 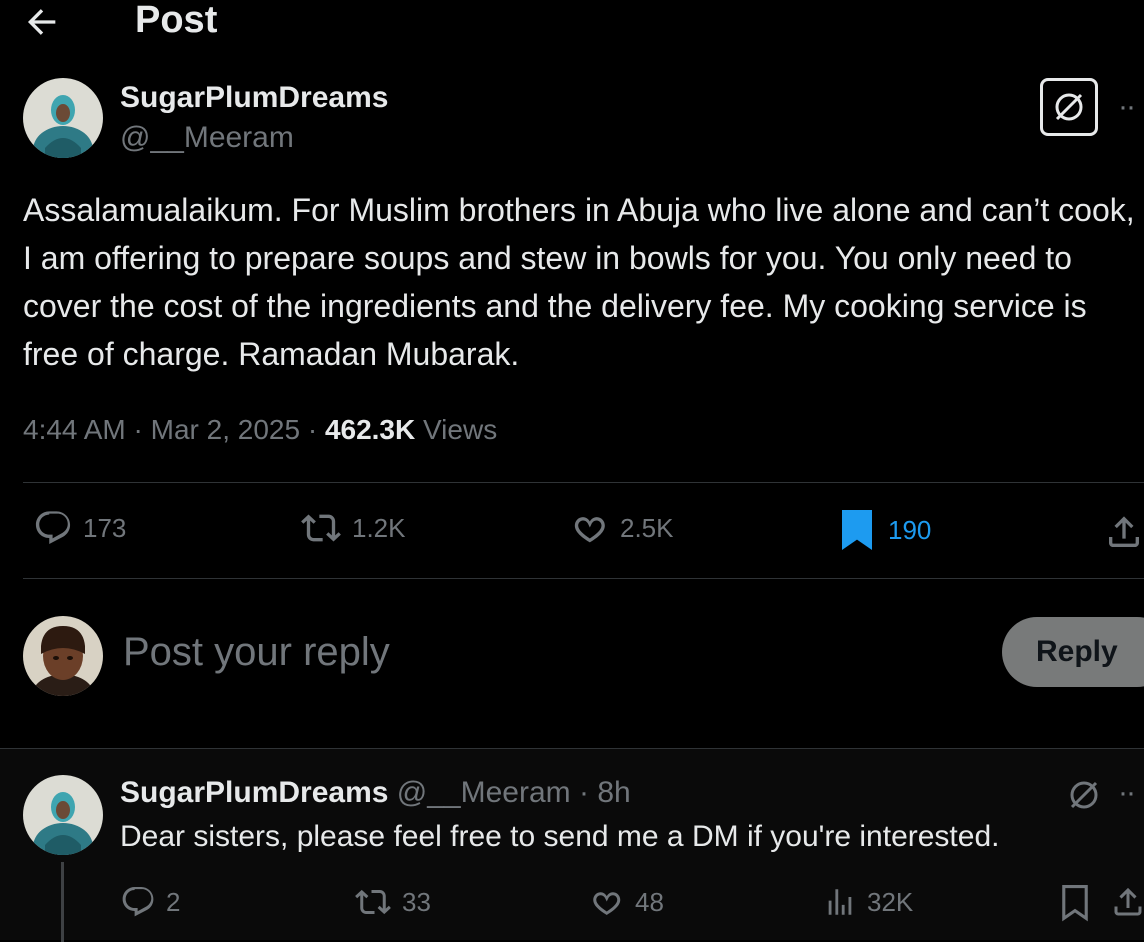 I want to click on comment-like-count: 48, so click(x=649, y=901).